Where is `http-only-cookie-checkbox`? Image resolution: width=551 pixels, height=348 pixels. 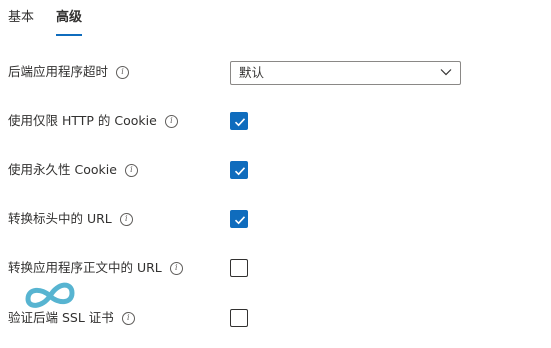
http-only-cookie-checkbox is located at coordinates (239, 121).